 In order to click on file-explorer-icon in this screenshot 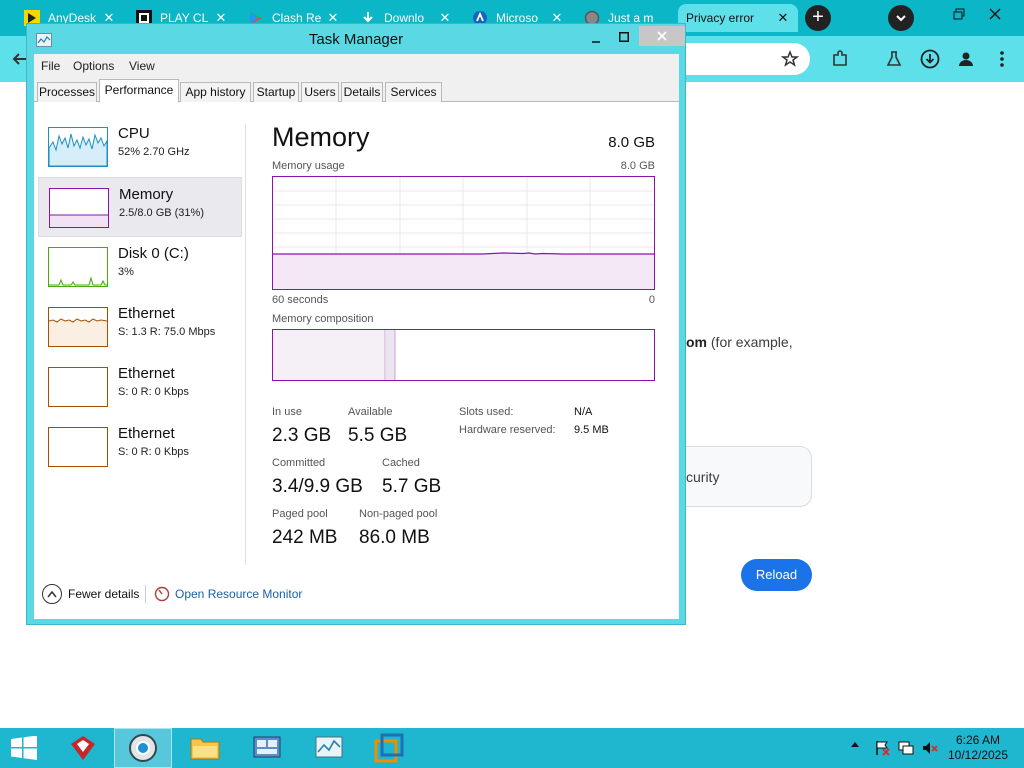, I will do `click(205, 749)`.